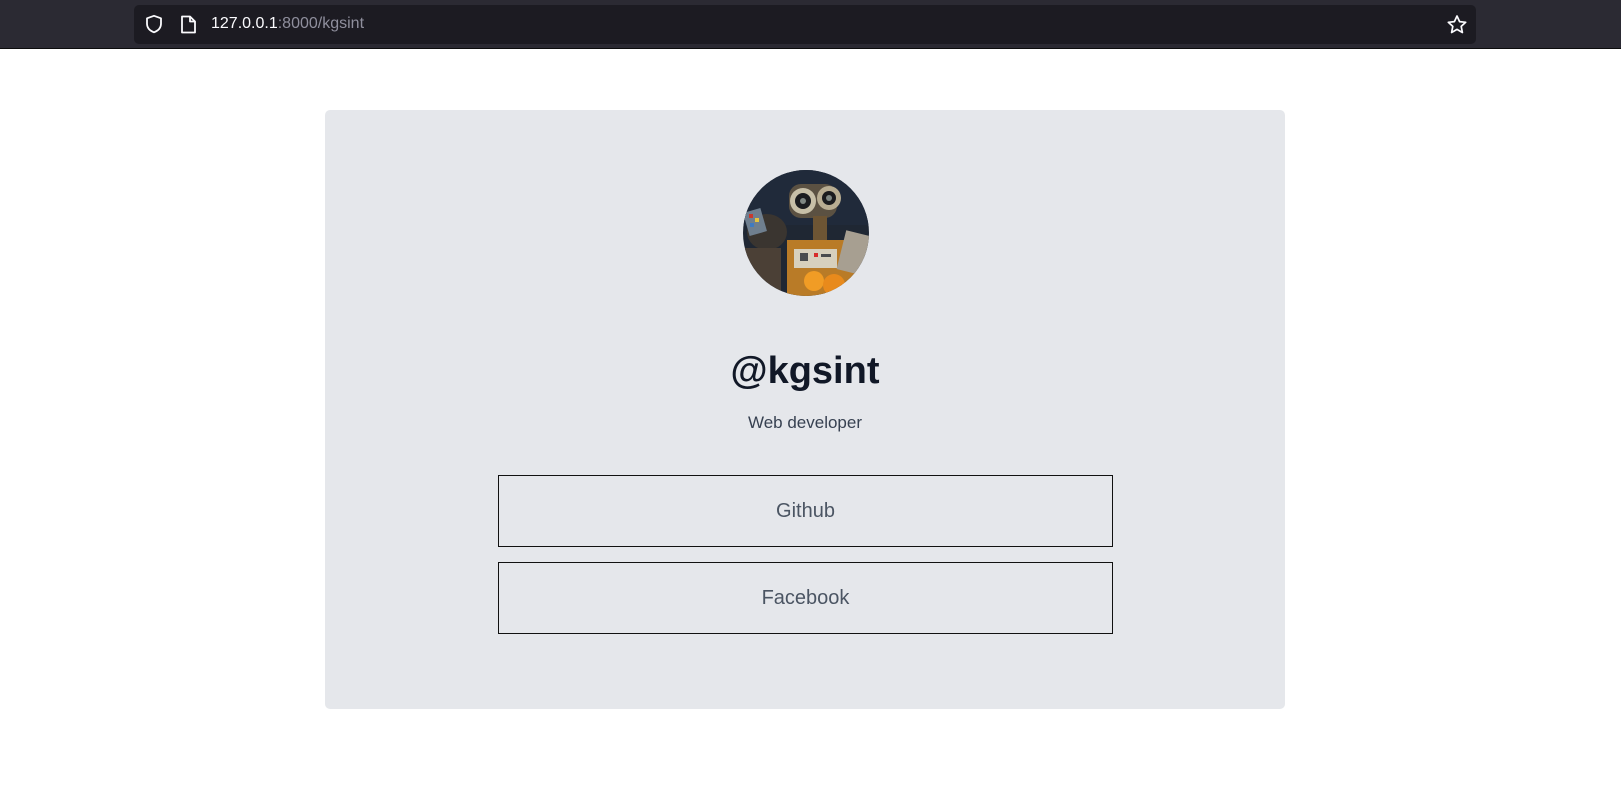 This screenshot has height=796, width=1621. Describe the element at coordinates (188, 24) in the screenshot. I see `page-icon` at that location.